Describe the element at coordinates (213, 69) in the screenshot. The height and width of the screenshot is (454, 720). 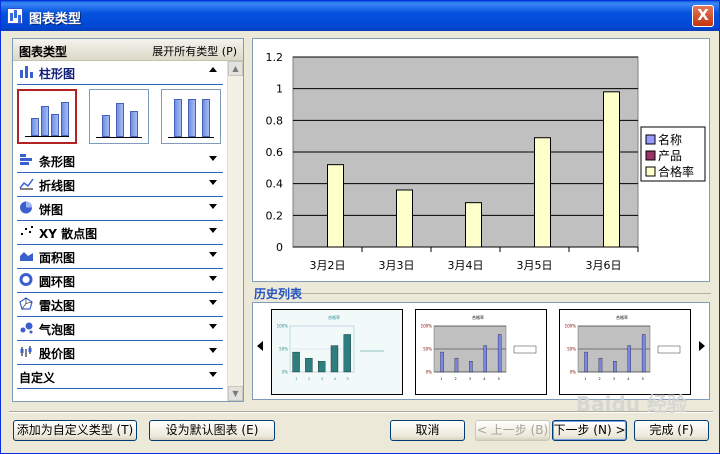
I see `collapse-icon` at that location.